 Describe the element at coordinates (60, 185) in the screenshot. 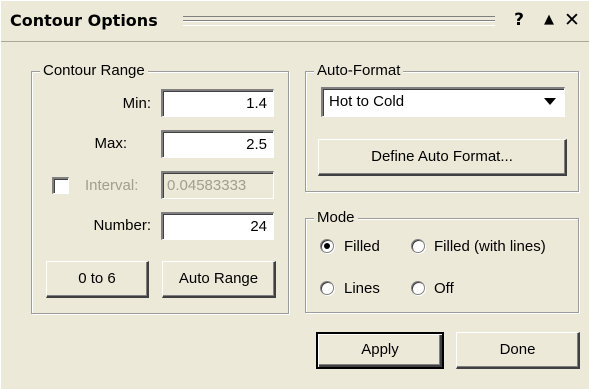

I see `interval-checkbox` at that location.